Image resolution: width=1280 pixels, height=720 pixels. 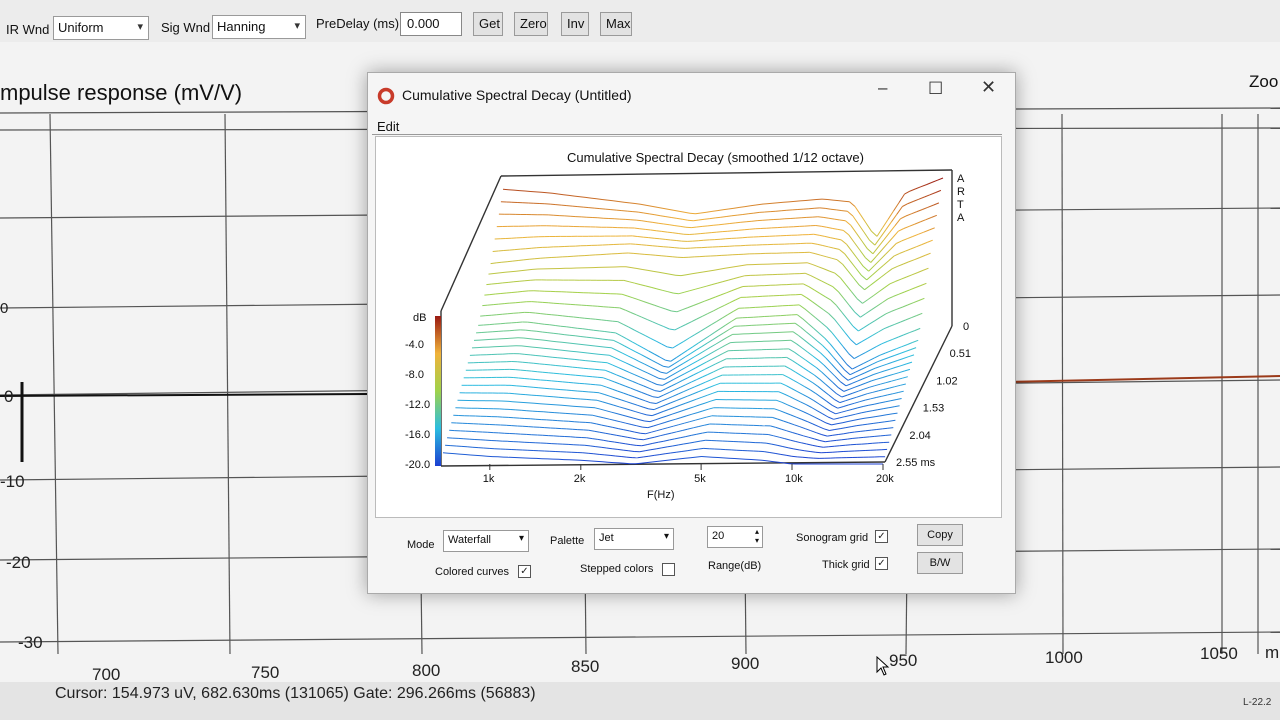 What do you see at coordinates (259, 27) in the screenshot?
I see `sig-wnd-select: Hanning ▾` at bounding box center [259, 27].